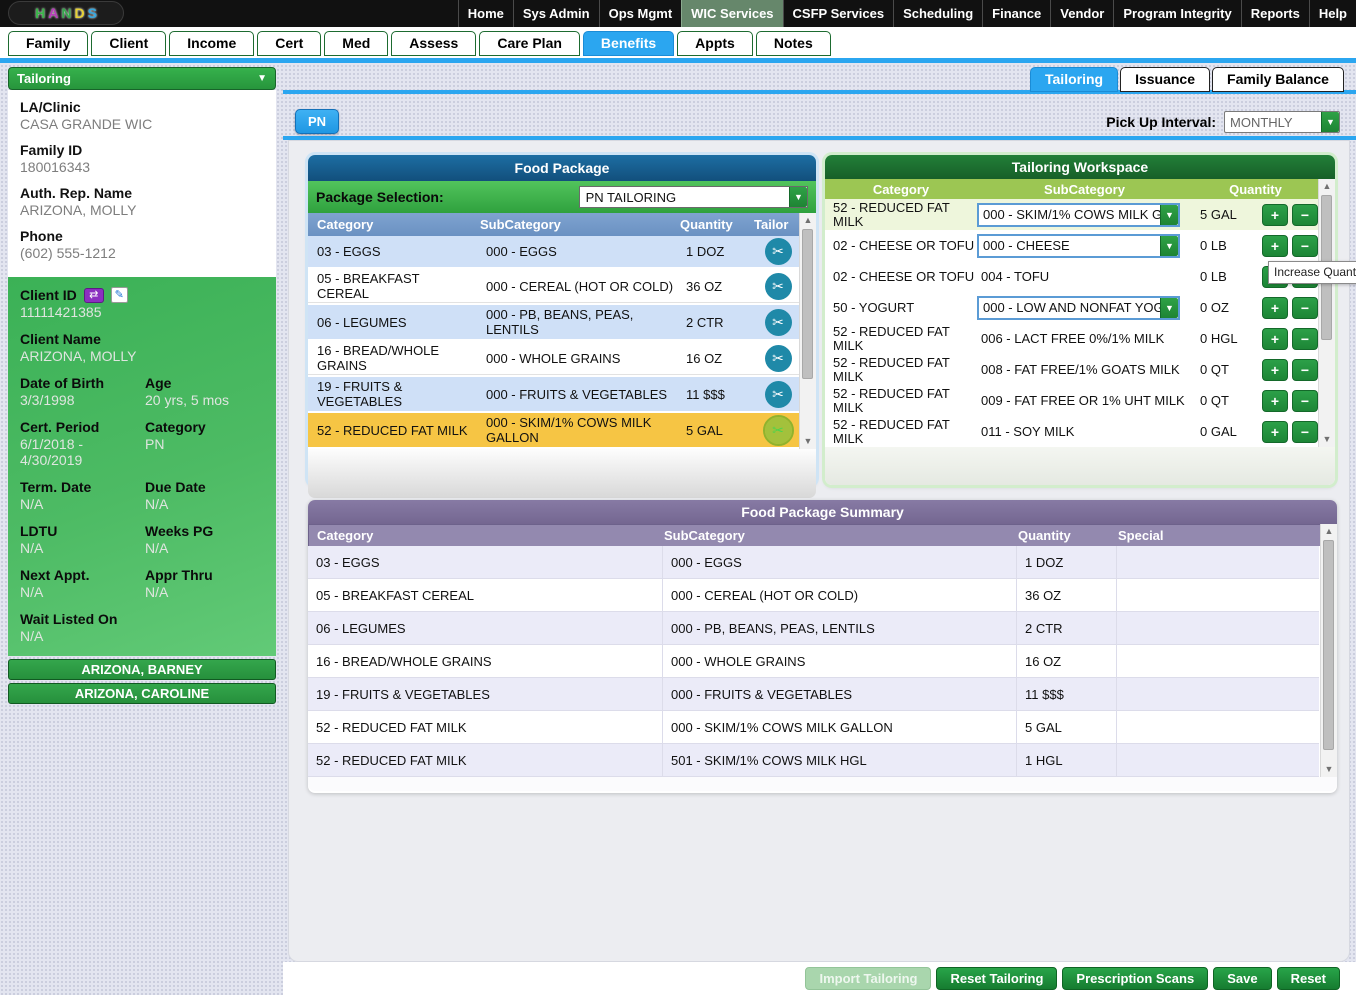 This screenshot has height=995, width=1356. I want to click on summary-scrollbar: ▲ ▼, so click(1328, 650).